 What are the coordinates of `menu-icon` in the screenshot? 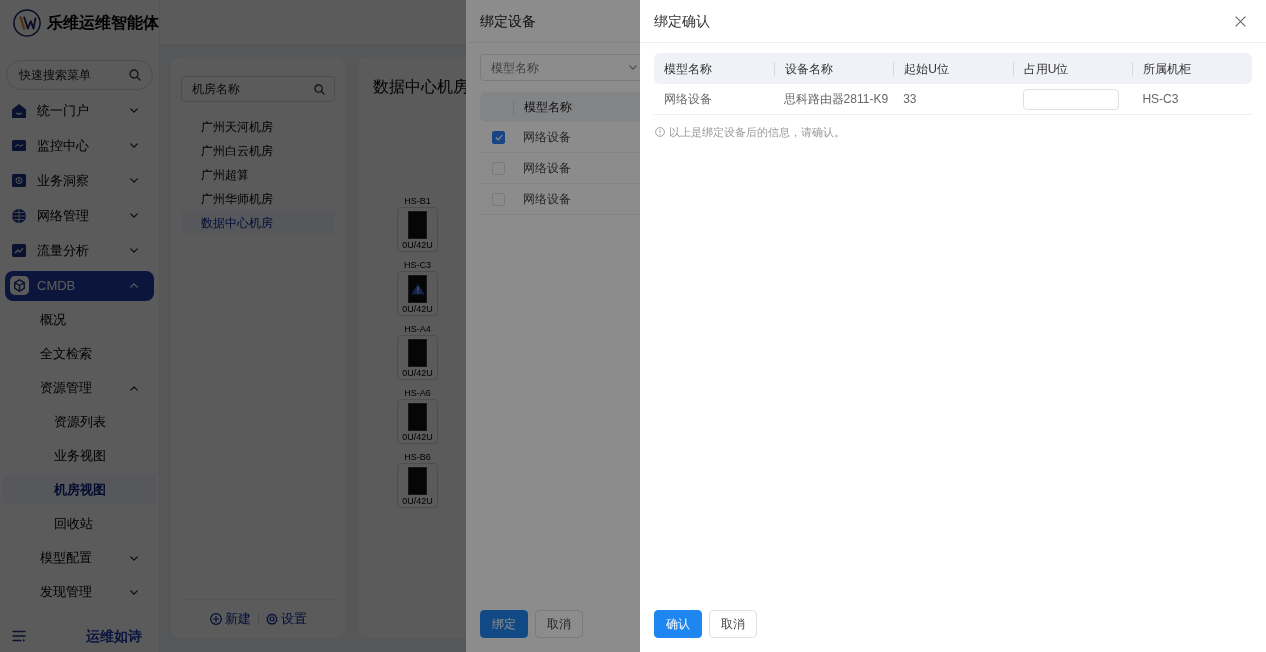 It's located at (19, 636).